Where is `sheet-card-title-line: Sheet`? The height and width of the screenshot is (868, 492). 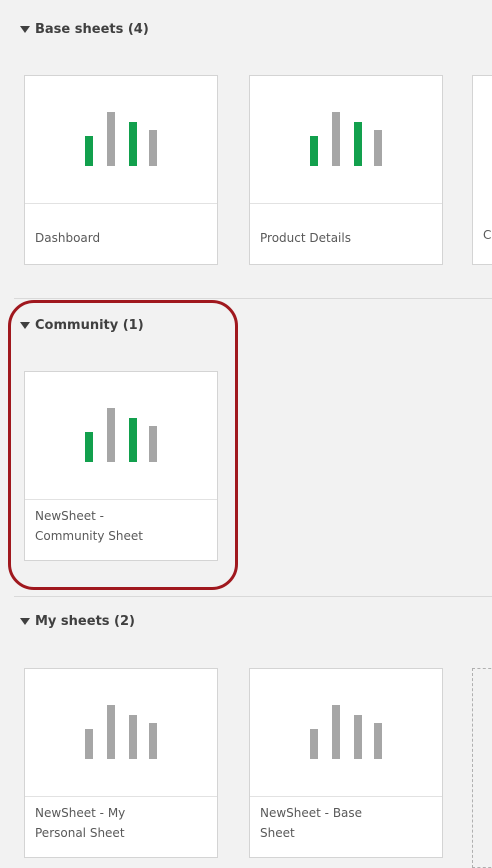 sheet-card-title-line: Sheet is located at coordinates (277, 833).